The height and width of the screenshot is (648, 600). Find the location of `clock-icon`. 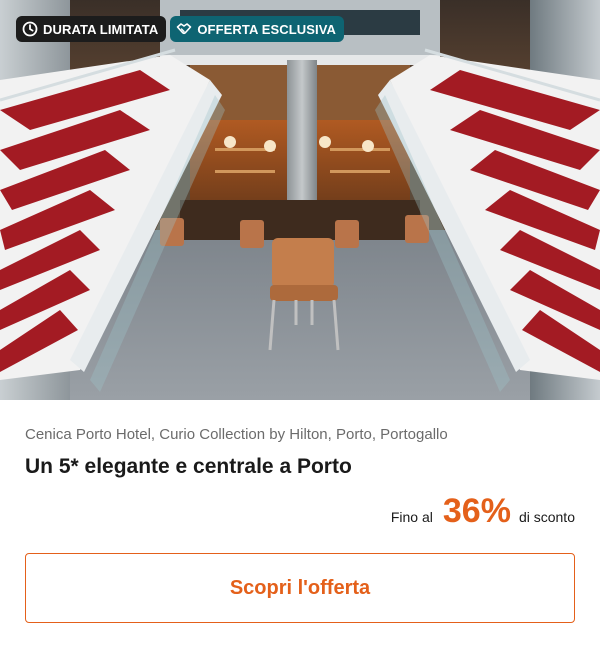

clock-icon is located at coordinates (30, 29).